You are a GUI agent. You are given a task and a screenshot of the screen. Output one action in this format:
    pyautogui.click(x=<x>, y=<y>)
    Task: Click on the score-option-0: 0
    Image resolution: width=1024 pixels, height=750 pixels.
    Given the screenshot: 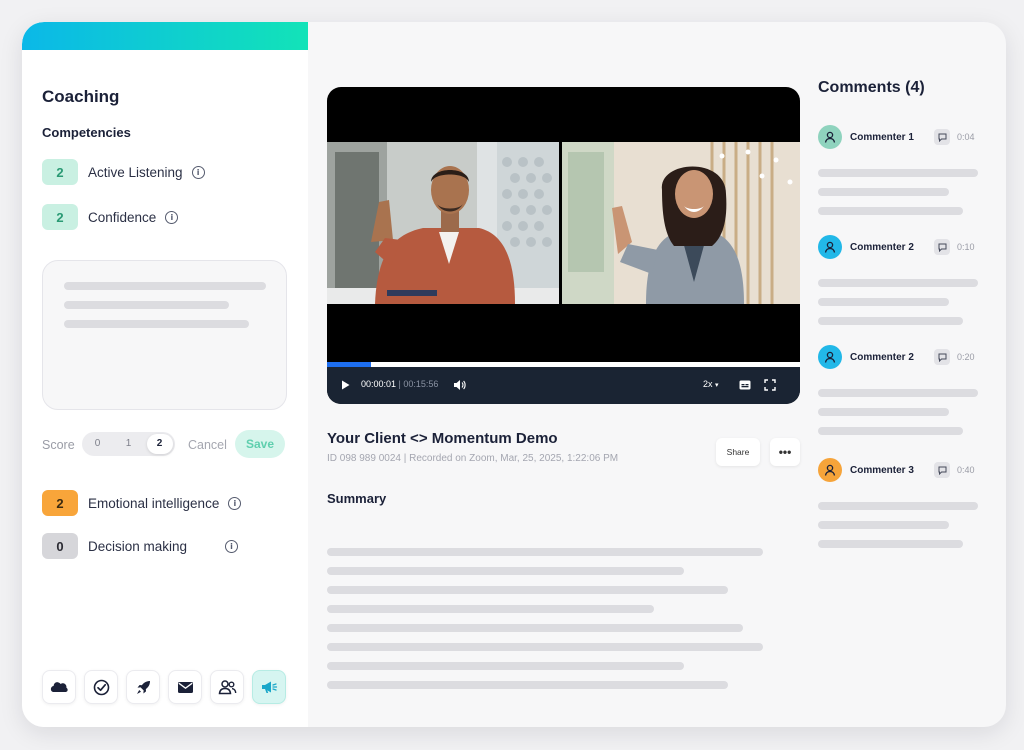 What is the action you would take?
    pyautogui.click(x=98, y=444)
    